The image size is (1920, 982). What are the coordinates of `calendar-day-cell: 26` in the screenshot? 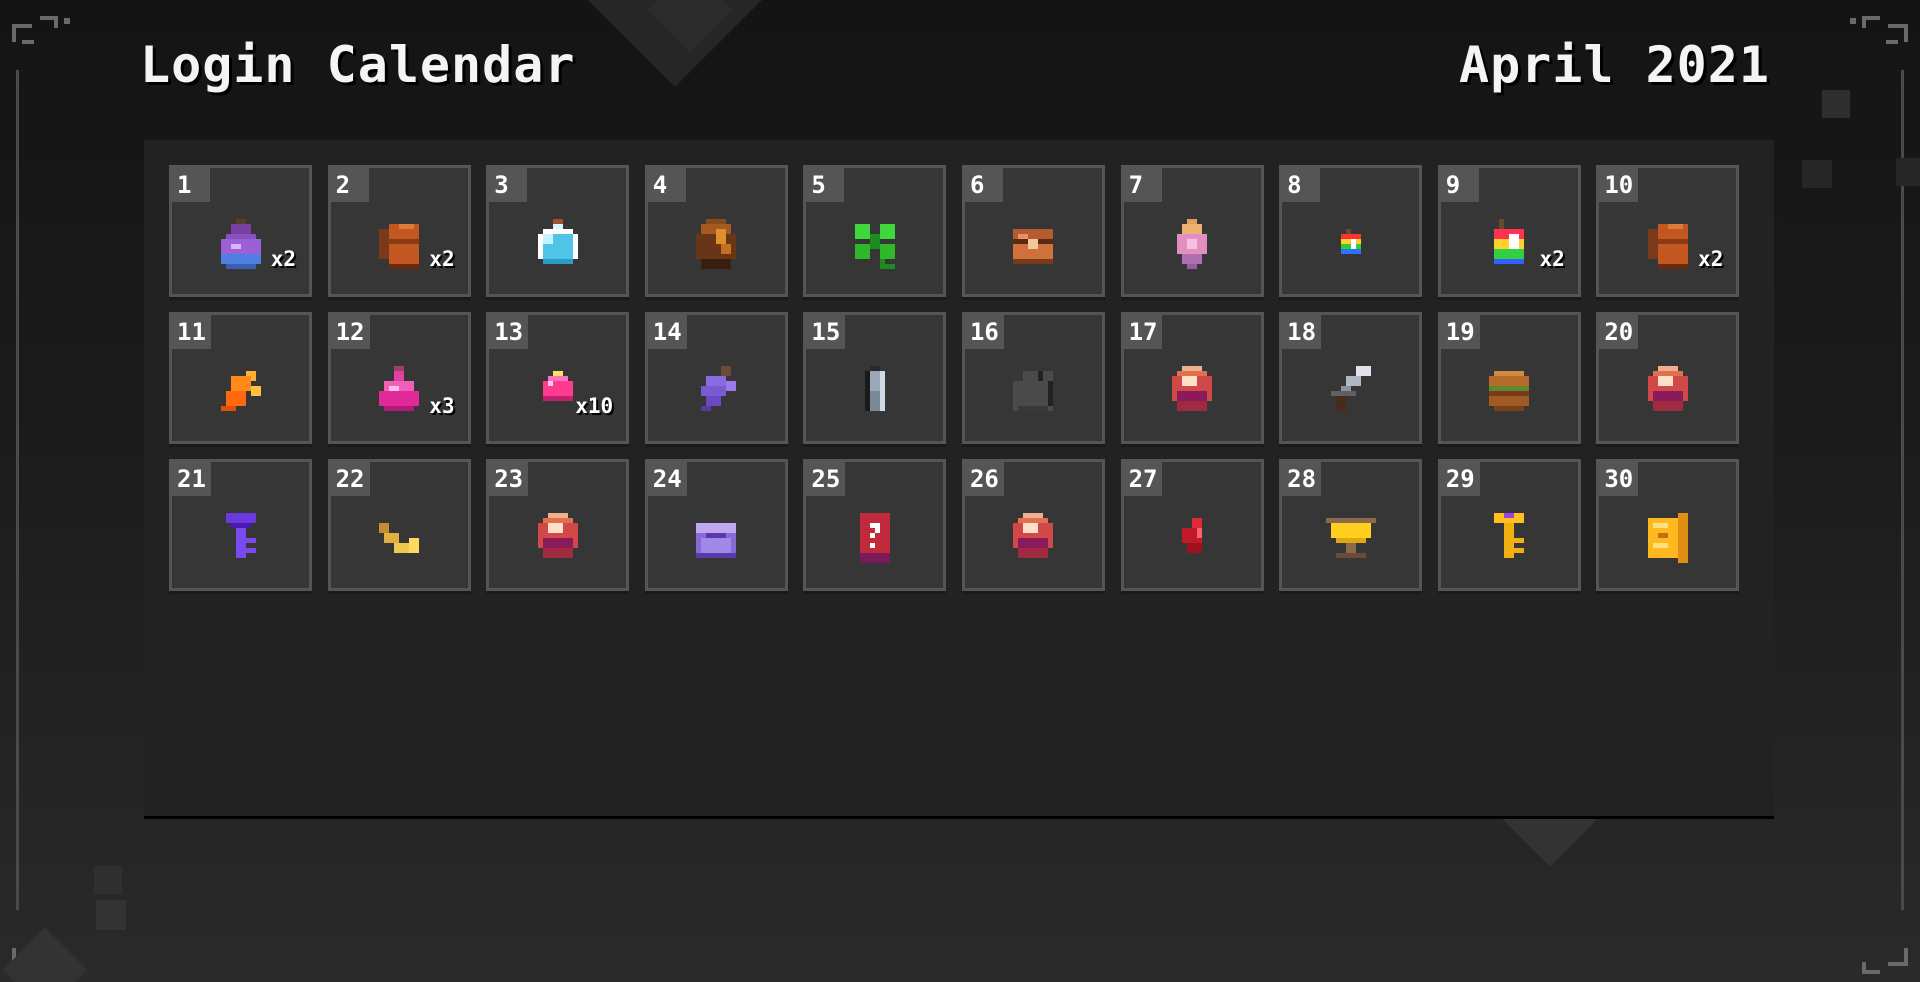 It's located at (1033, 525).